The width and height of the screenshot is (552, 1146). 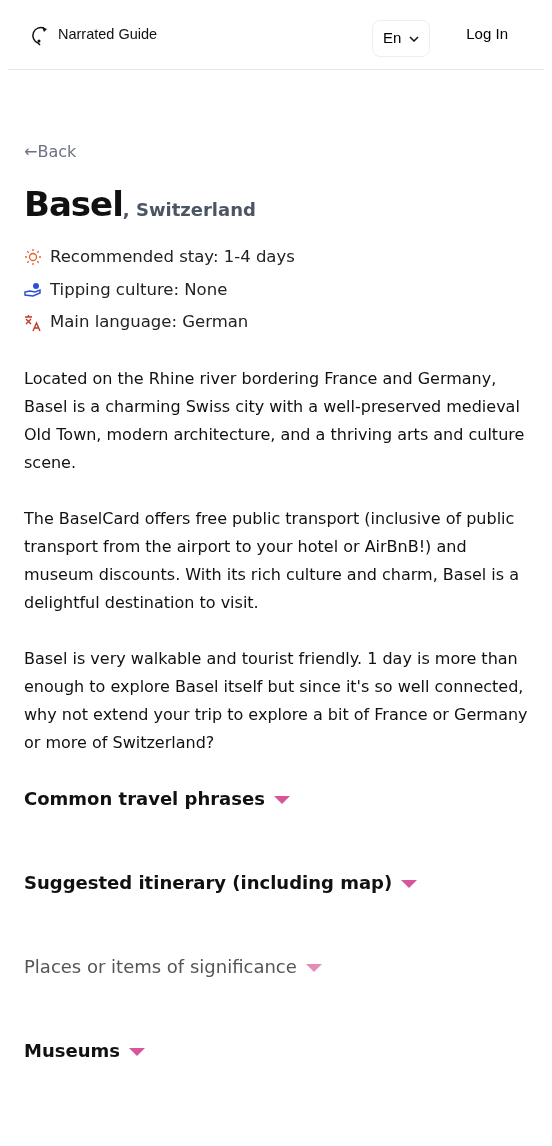 What do you see at coordinates (172, 256) in the screenshot?
I see `fact-text: Recommended stay: 1-4 days` at bounding box center [172, 256].